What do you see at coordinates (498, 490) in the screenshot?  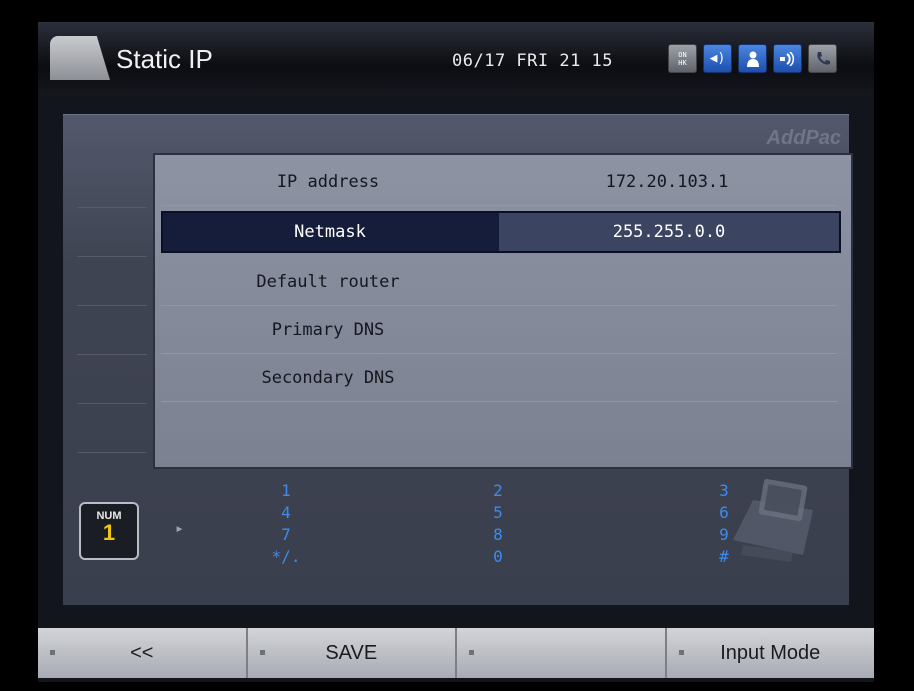 I see `key-2: 2` at bounding box center [498, 490].